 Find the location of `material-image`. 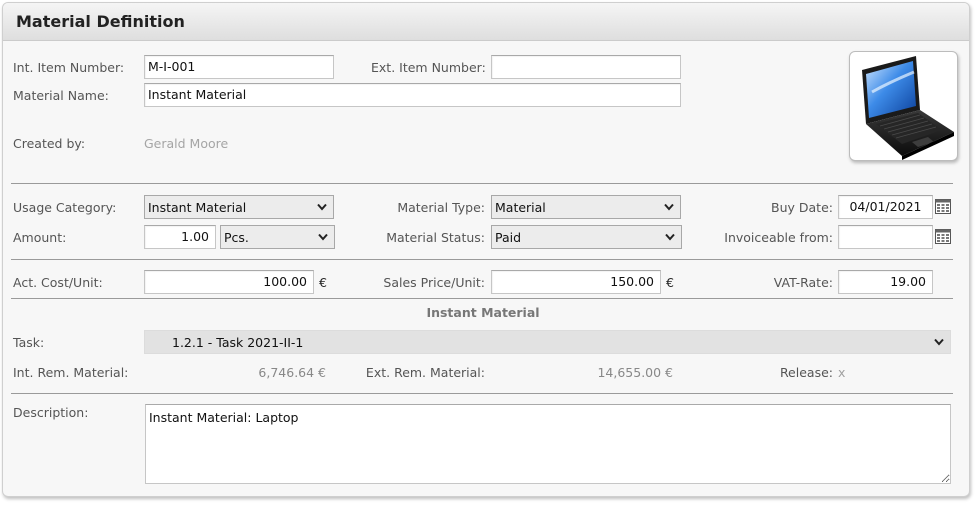

material-image is located at coordinates (903, 106).